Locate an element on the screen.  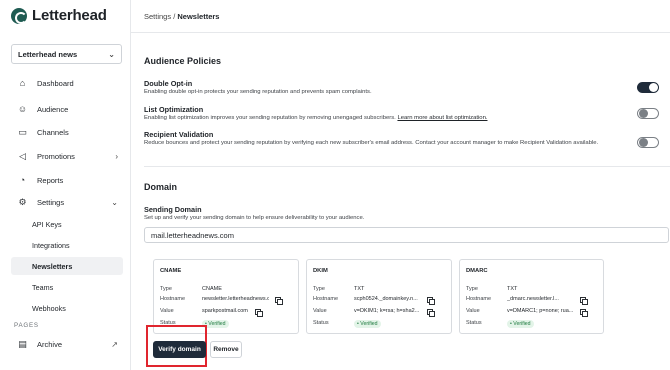
double-optin-toggle is located at coordinates (648, 87).